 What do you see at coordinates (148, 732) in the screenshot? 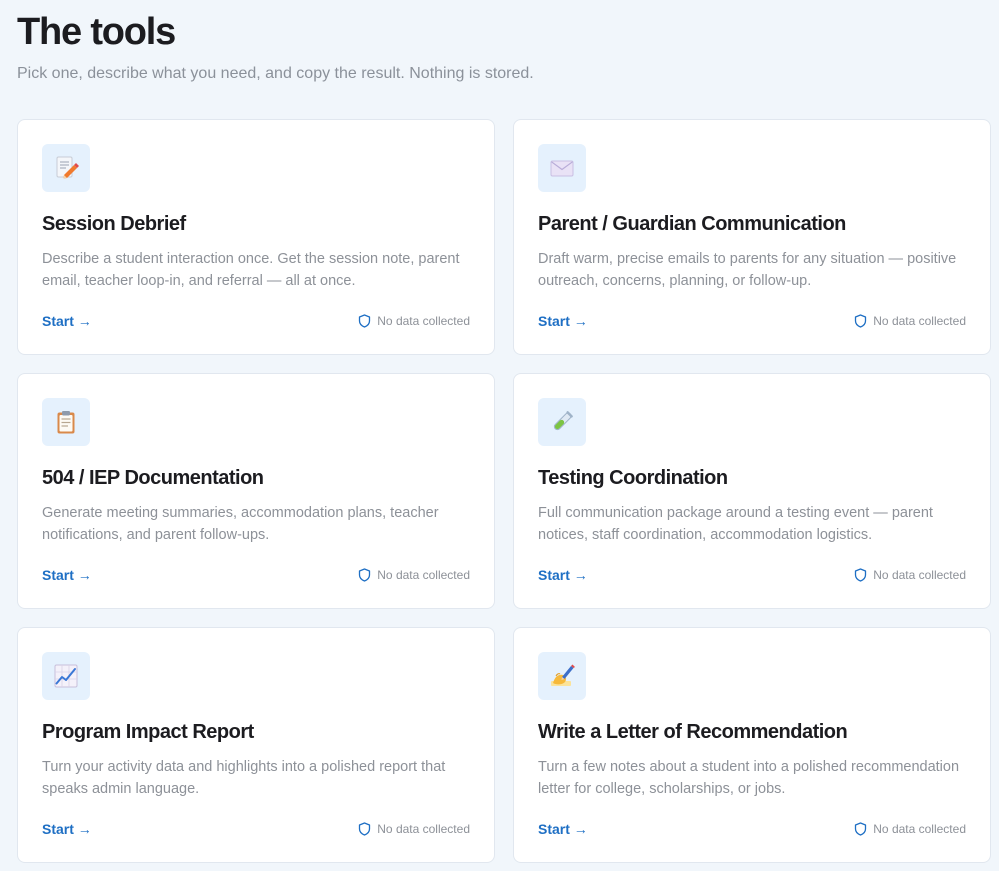
I see `tool-card-title: Program Impact Report` at bounding box center [148, 732].